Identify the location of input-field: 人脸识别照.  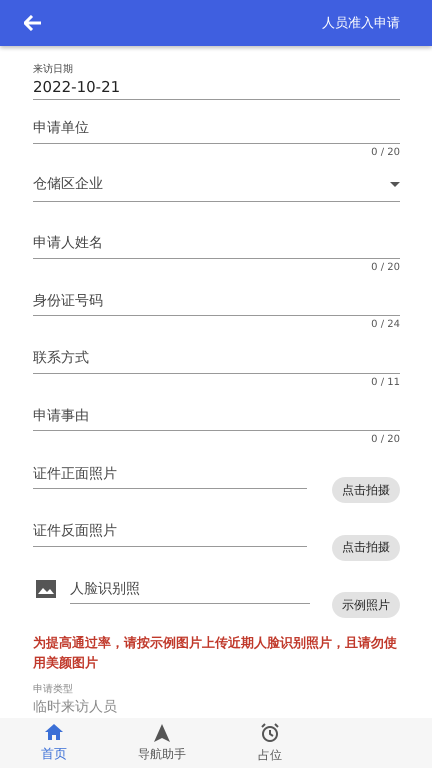
(190, 582).